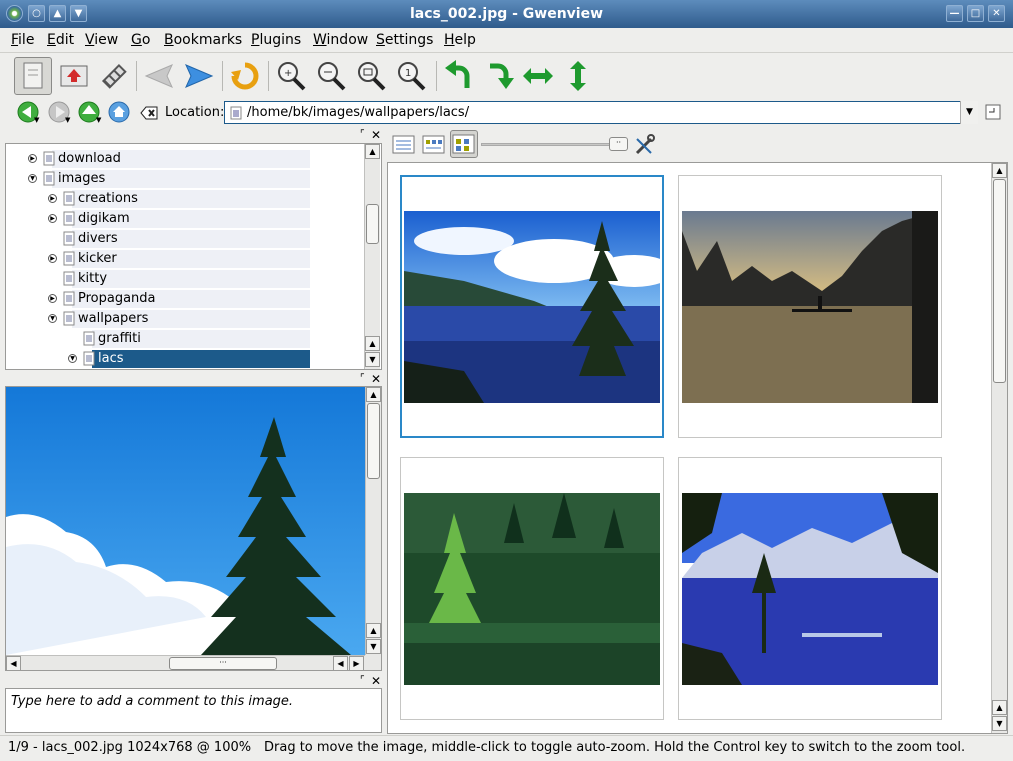 This screenshot has height=761, width=1013. Describe the element at coordinates (184, 219) in the screenshot. I see `tree-item-digikam: ▶ digikam` at that location.